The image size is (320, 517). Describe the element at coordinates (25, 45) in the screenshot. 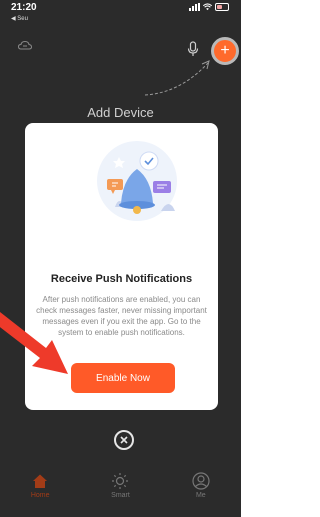

I see `cloud-icon` at that location.